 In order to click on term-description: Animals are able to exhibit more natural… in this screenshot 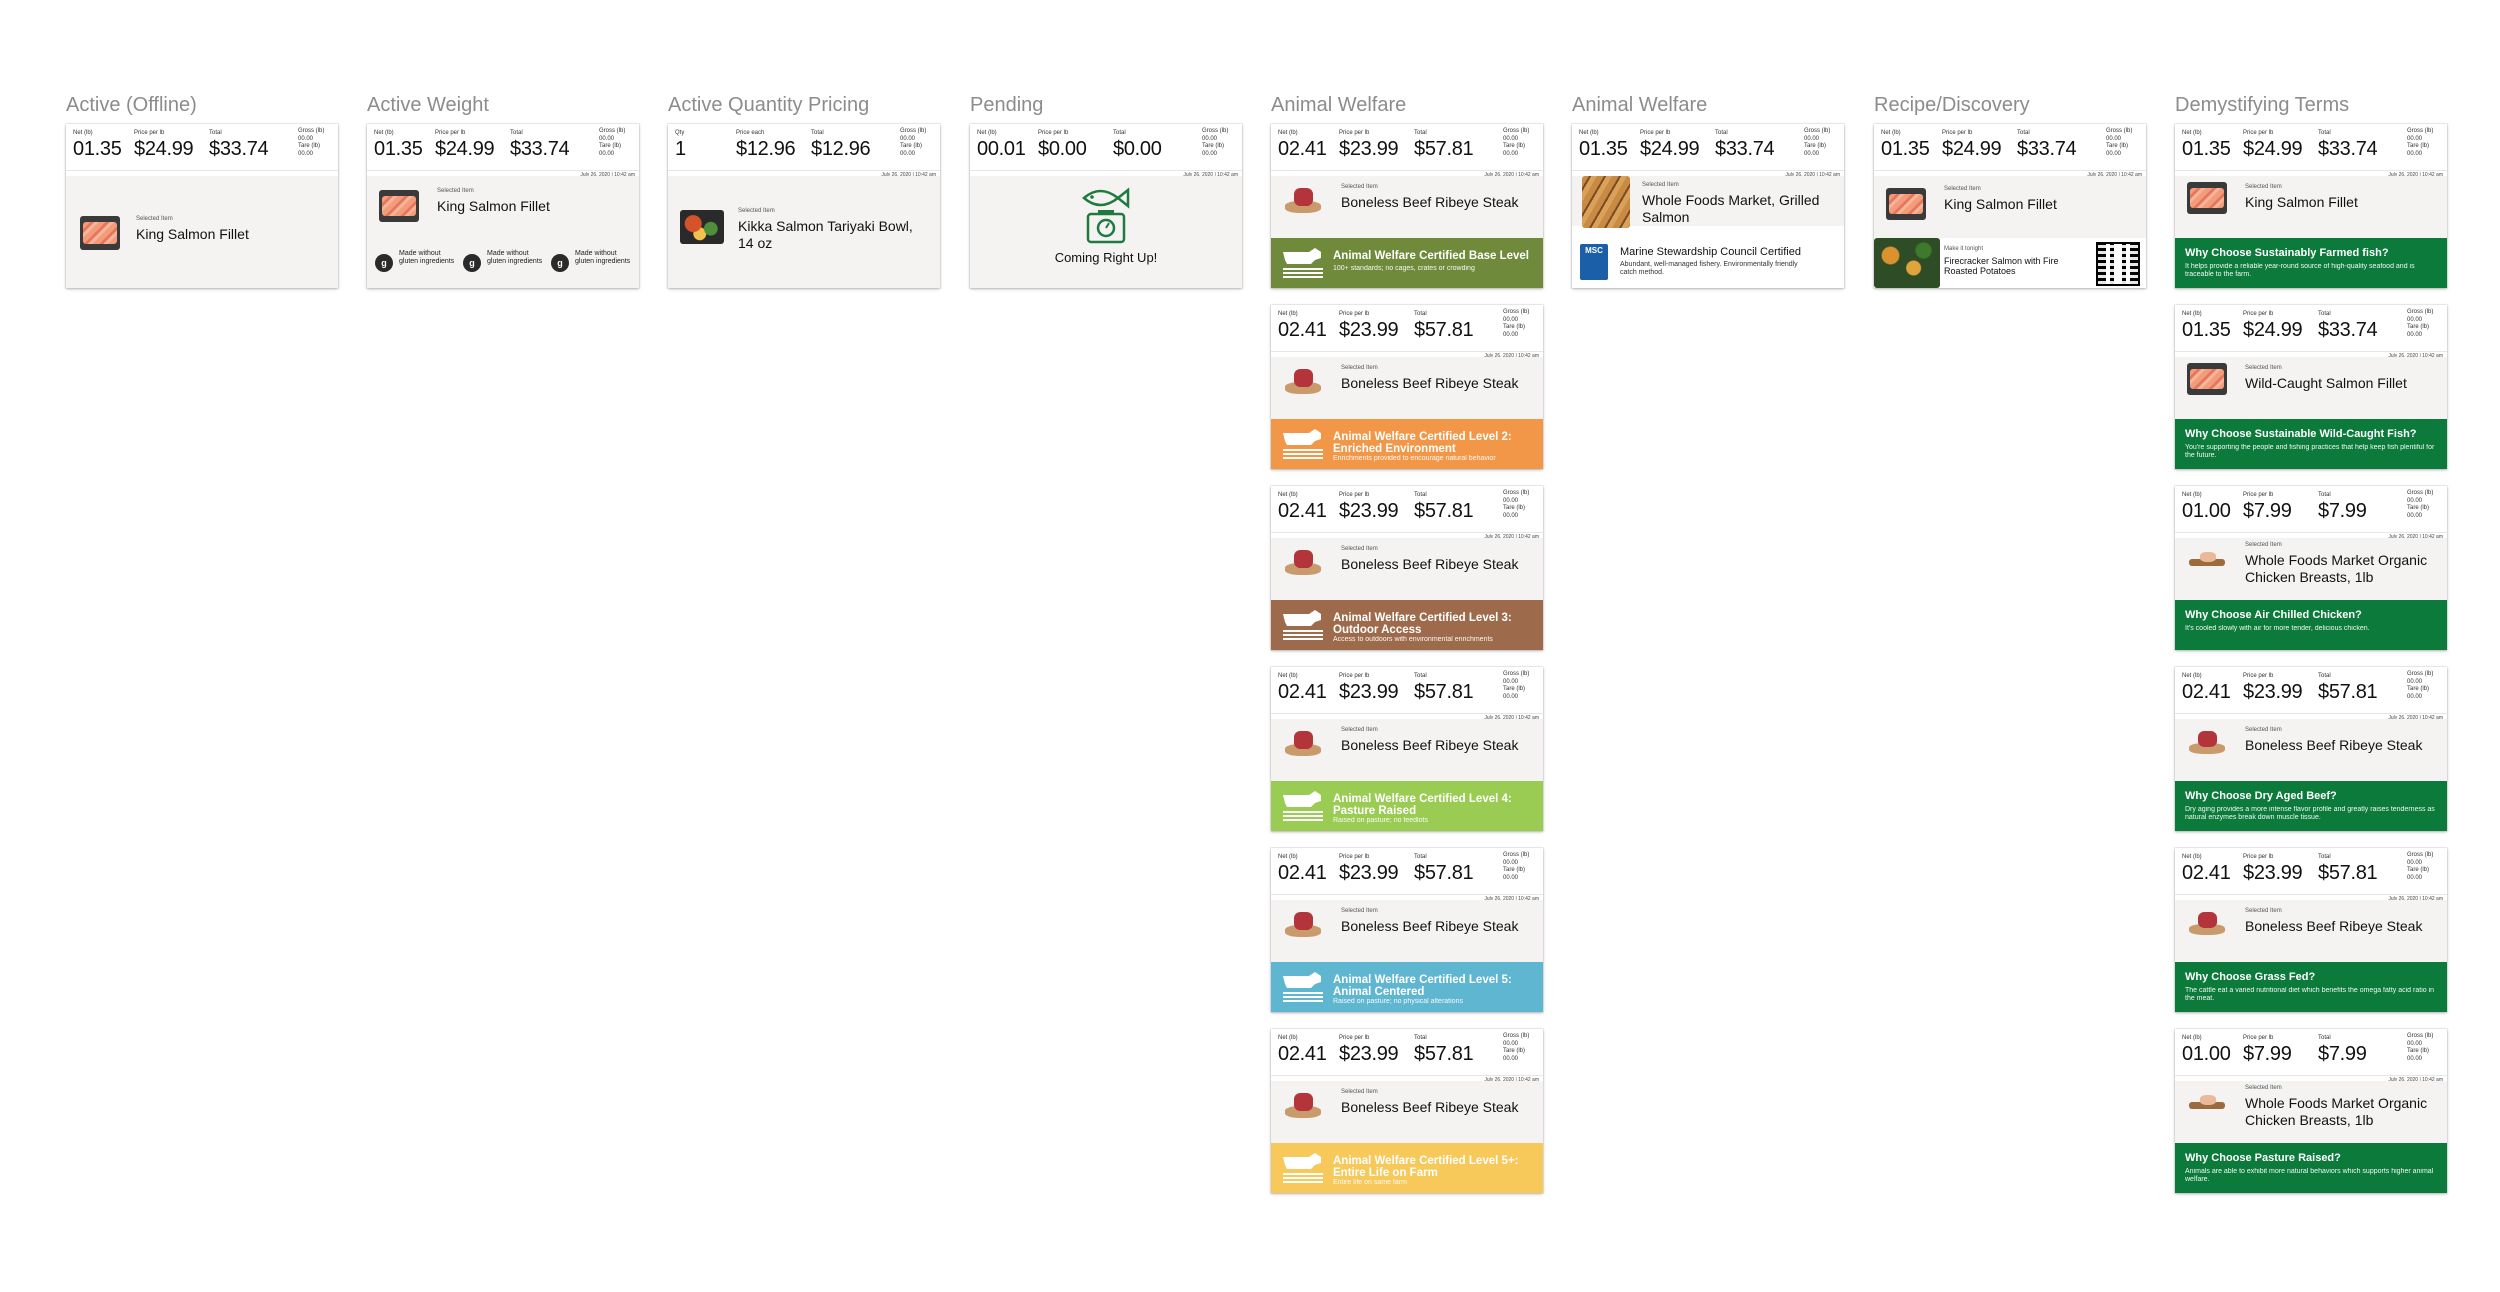, I will do `click(2309, 1175)`.